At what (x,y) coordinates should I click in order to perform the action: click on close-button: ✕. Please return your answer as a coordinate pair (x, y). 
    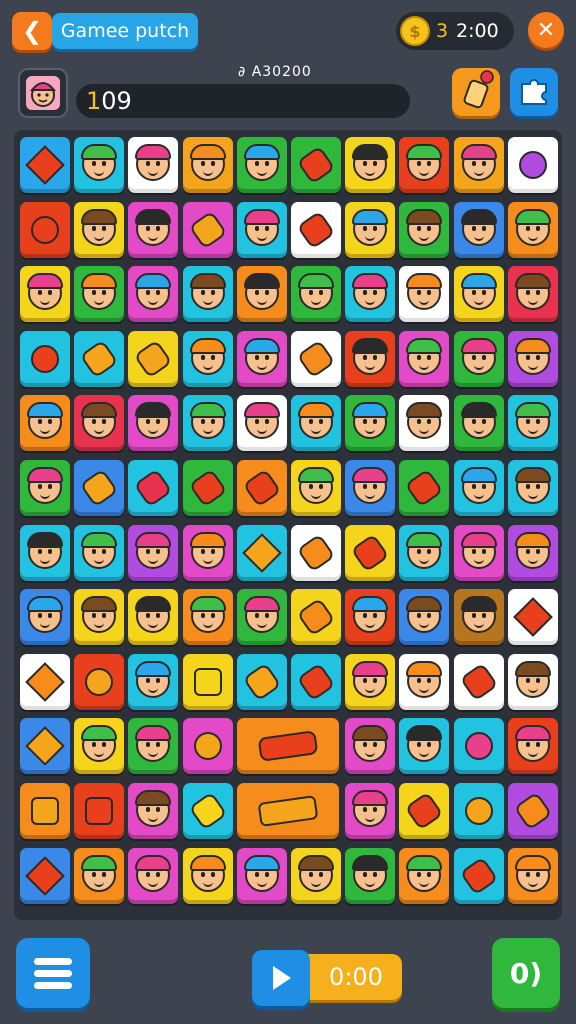
    Looking at the image, I should click on (546, 30).